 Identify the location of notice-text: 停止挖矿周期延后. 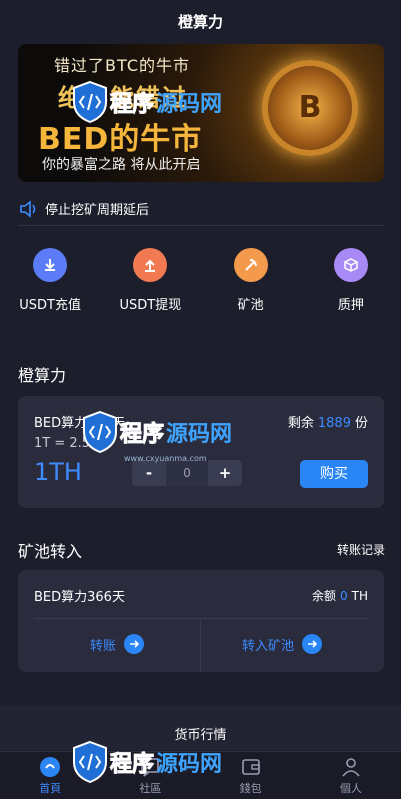
(97, 210).